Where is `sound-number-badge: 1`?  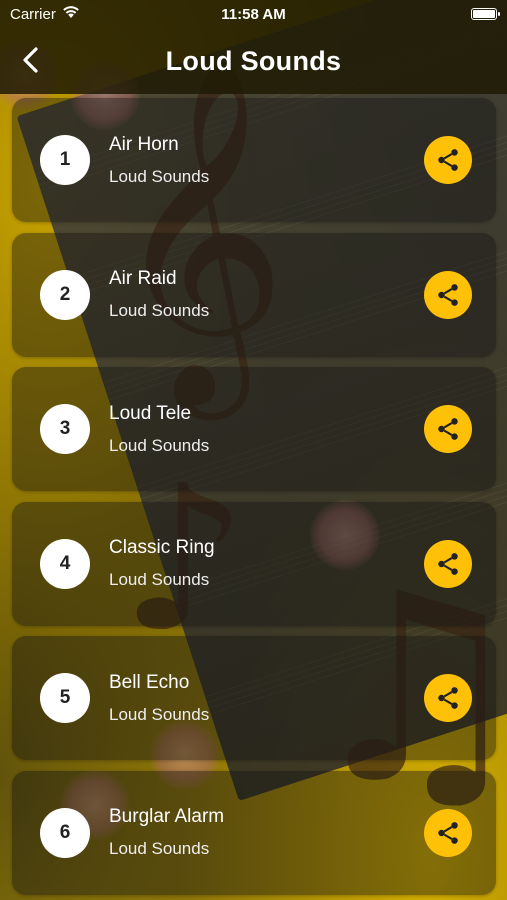
sound-number-badge: 1 is located at coordinates (65, 160).